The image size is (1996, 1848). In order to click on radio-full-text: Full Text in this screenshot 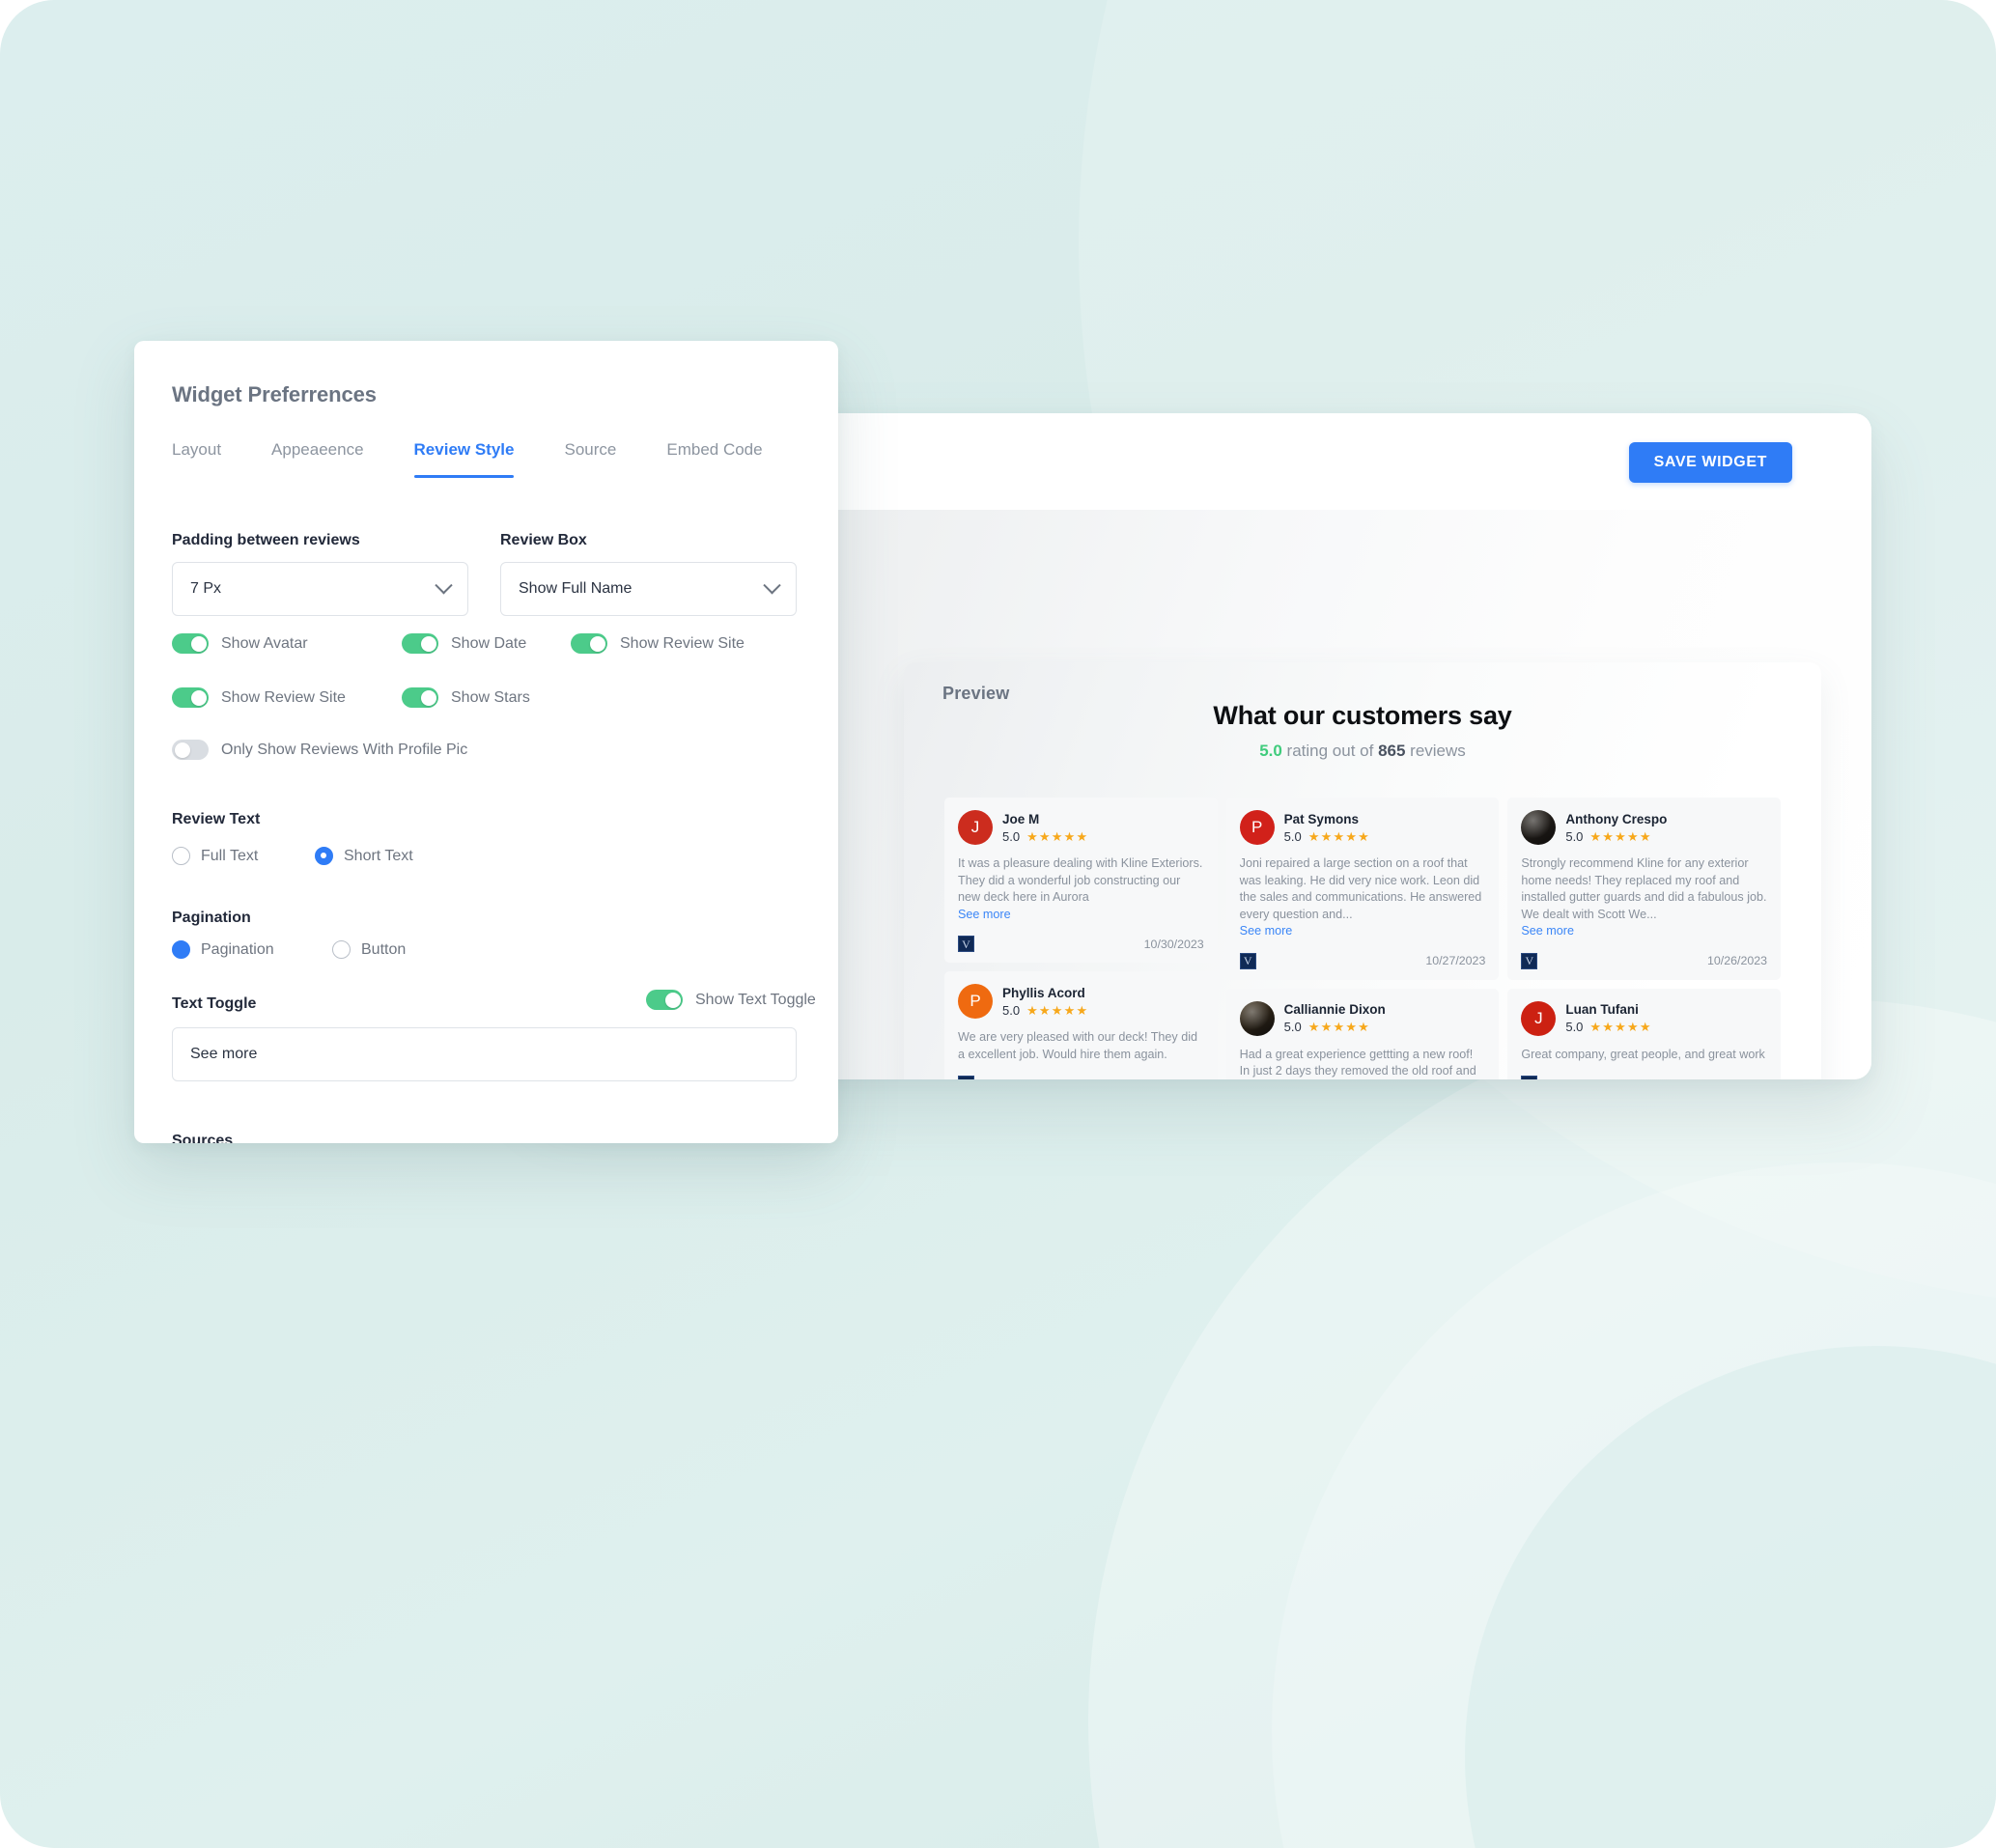, I will do `click(215, 856)`.